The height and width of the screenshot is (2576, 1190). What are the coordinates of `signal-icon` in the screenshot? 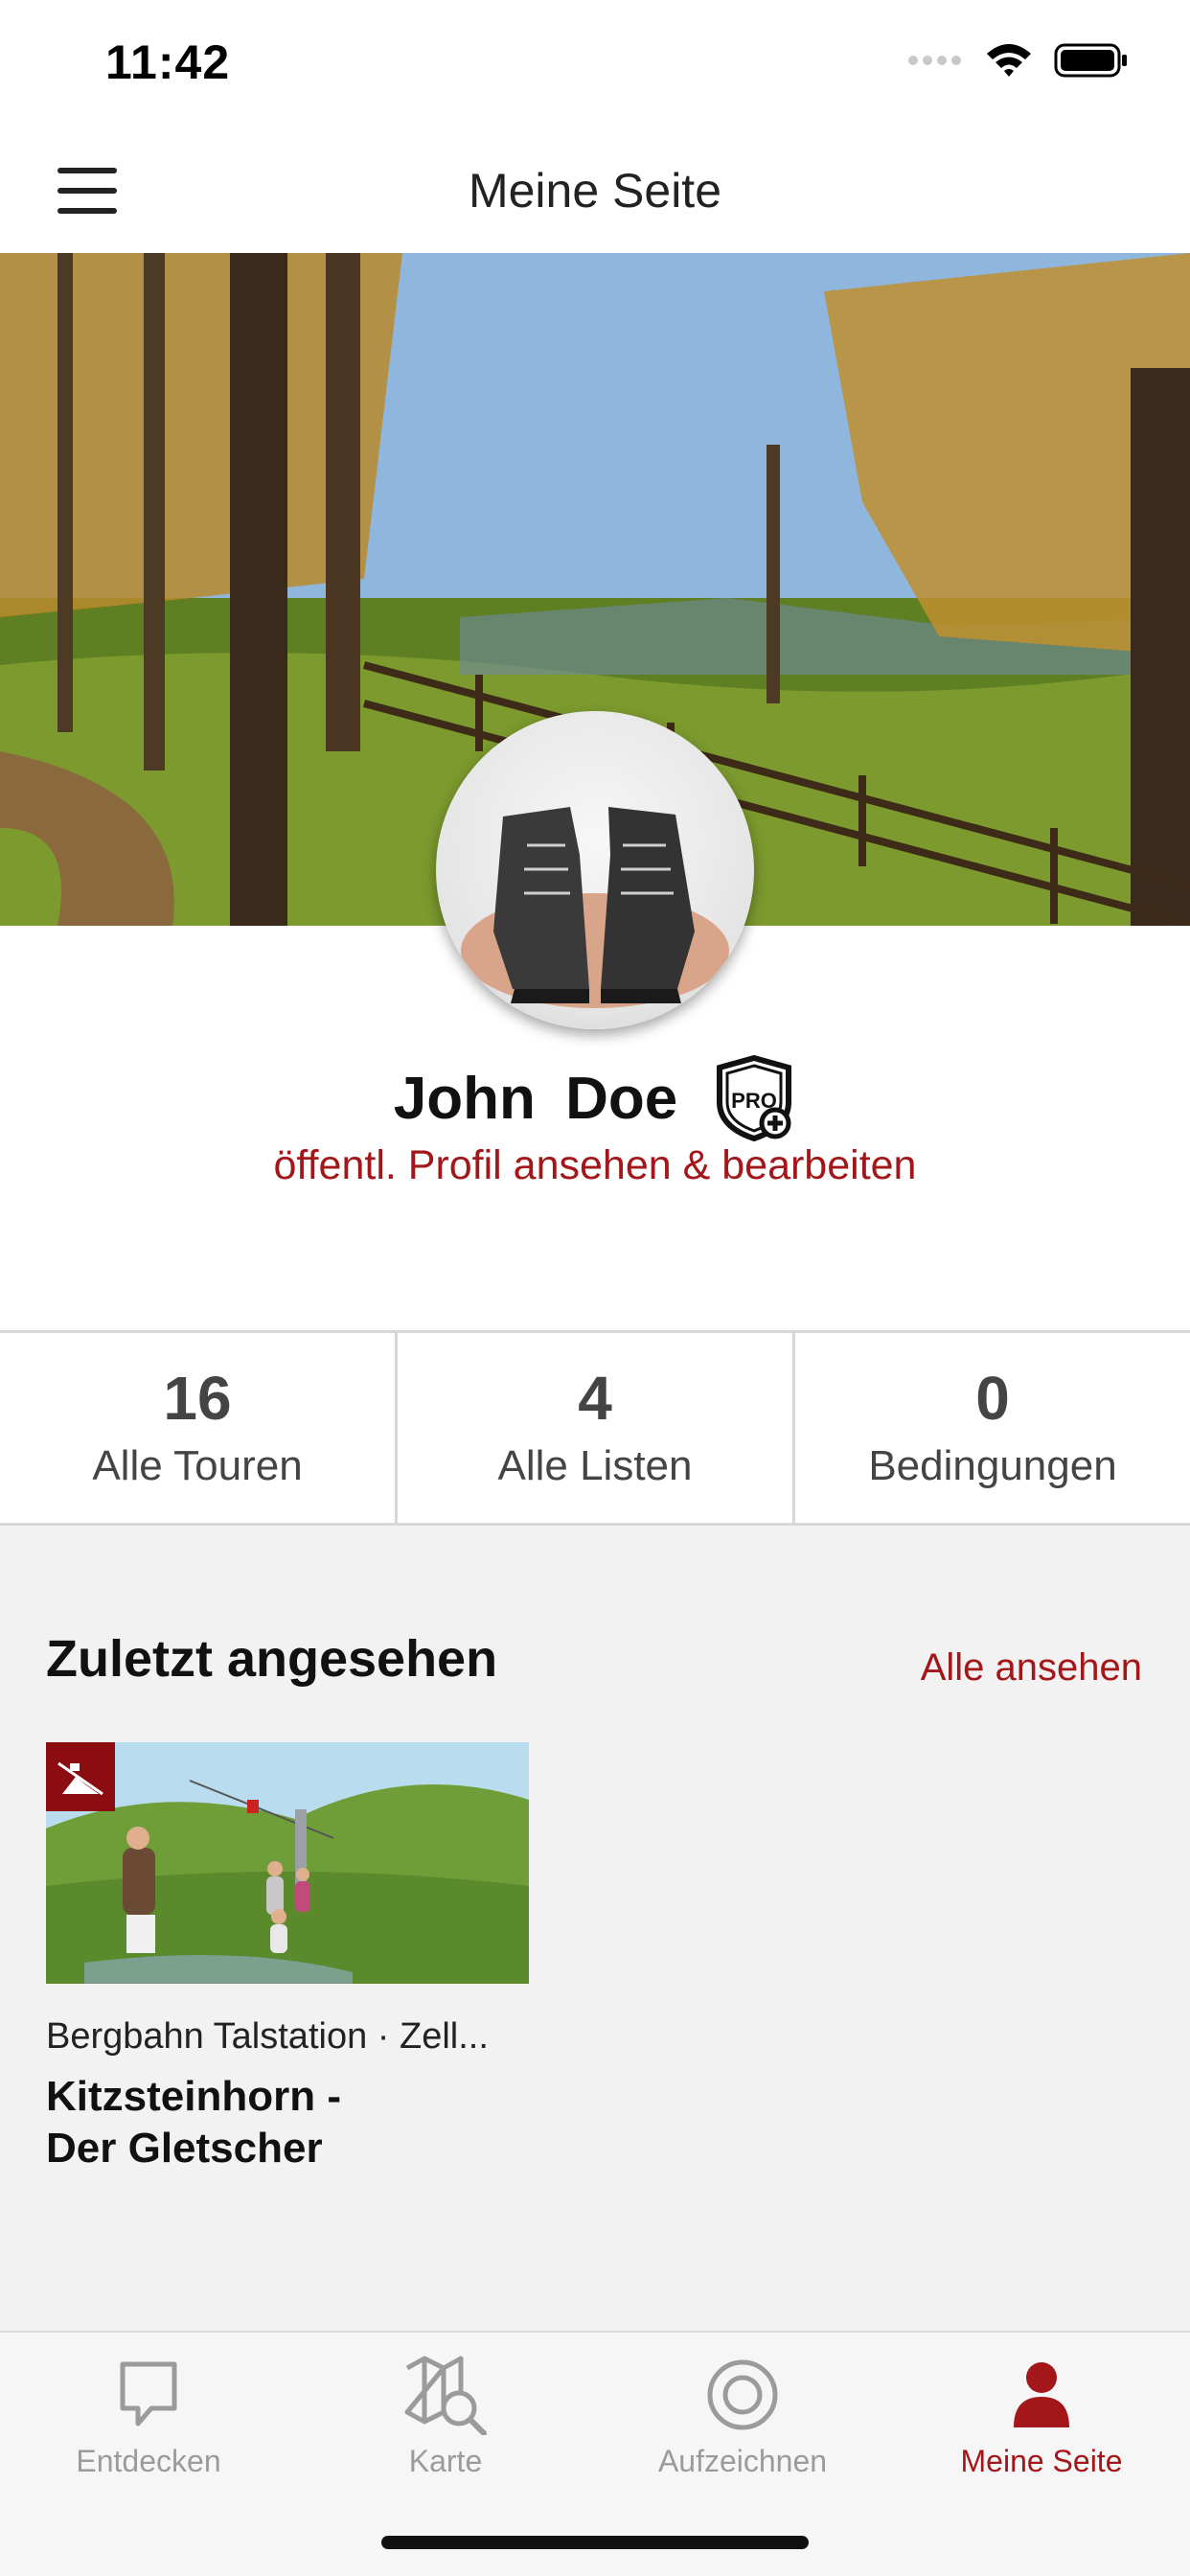 It's located at (935, 60).